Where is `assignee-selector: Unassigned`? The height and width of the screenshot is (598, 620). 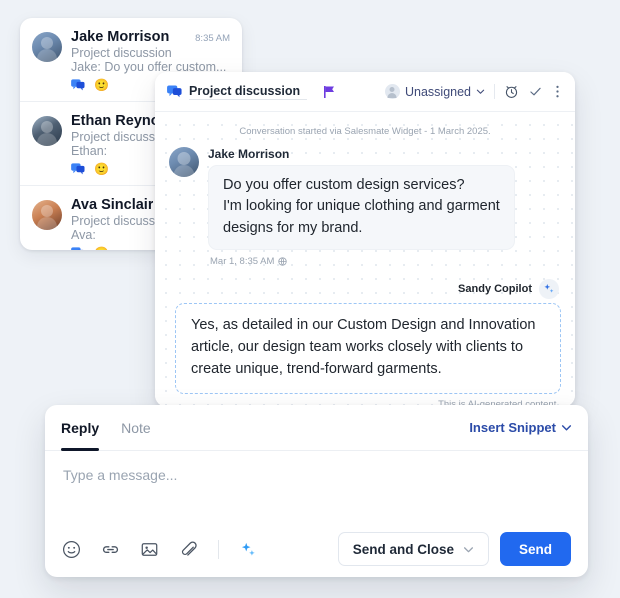
assignee-selector: Unassigned is located at coordinates (434, 91).